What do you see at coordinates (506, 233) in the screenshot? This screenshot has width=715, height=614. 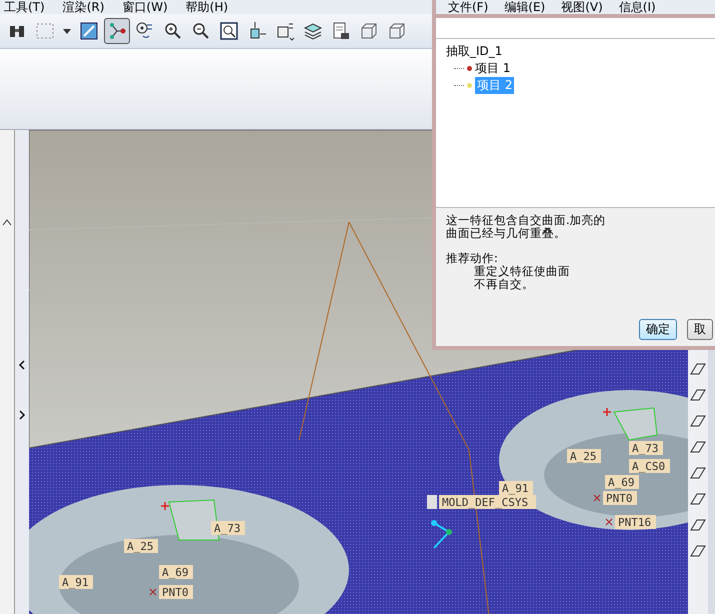 I see `message-text: 曲面已经与几何重叠。` at bounding box center [506, 233].